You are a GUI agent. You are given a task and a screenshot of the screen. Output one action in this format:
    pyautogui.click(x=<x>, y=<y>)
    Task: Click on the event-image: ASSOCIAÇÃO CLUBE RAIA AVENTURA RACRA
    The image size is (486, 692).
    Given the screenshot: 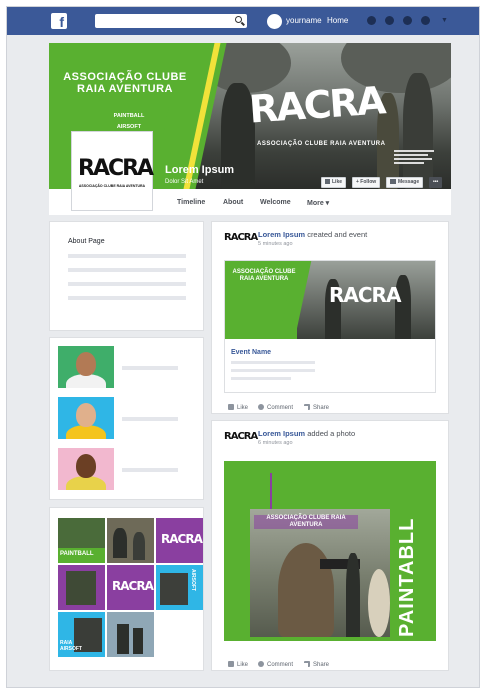 What is the action you would take?
    pyautogui.click(x=330, y=300)
    